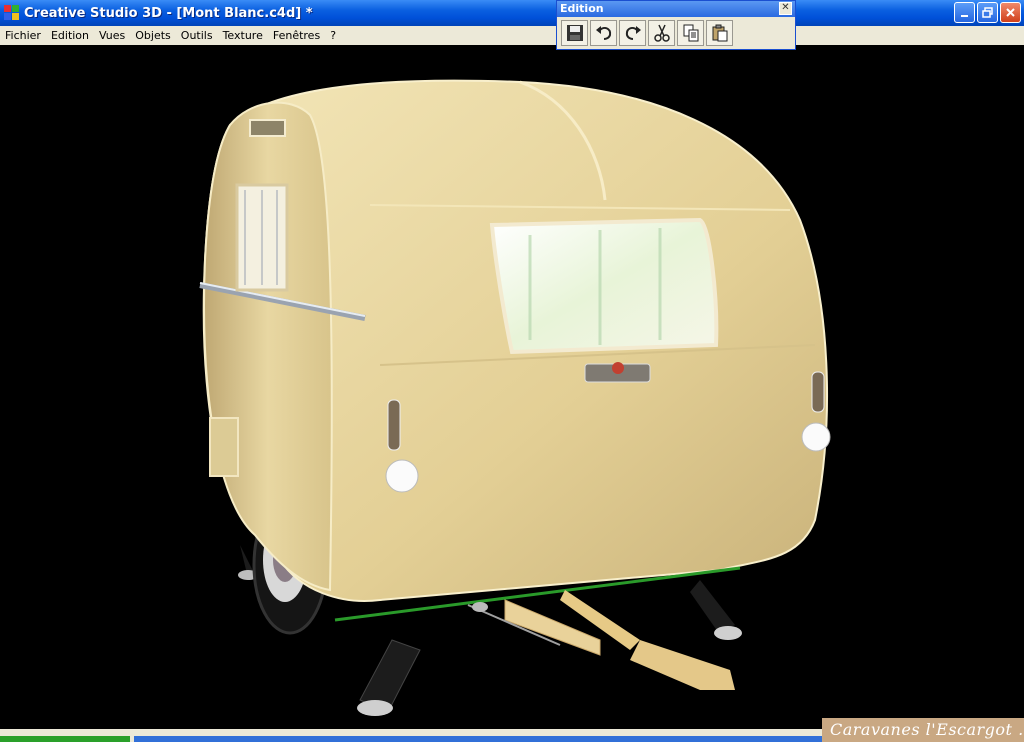  I want to click on menu-outils: Outils, so click(197, 35).